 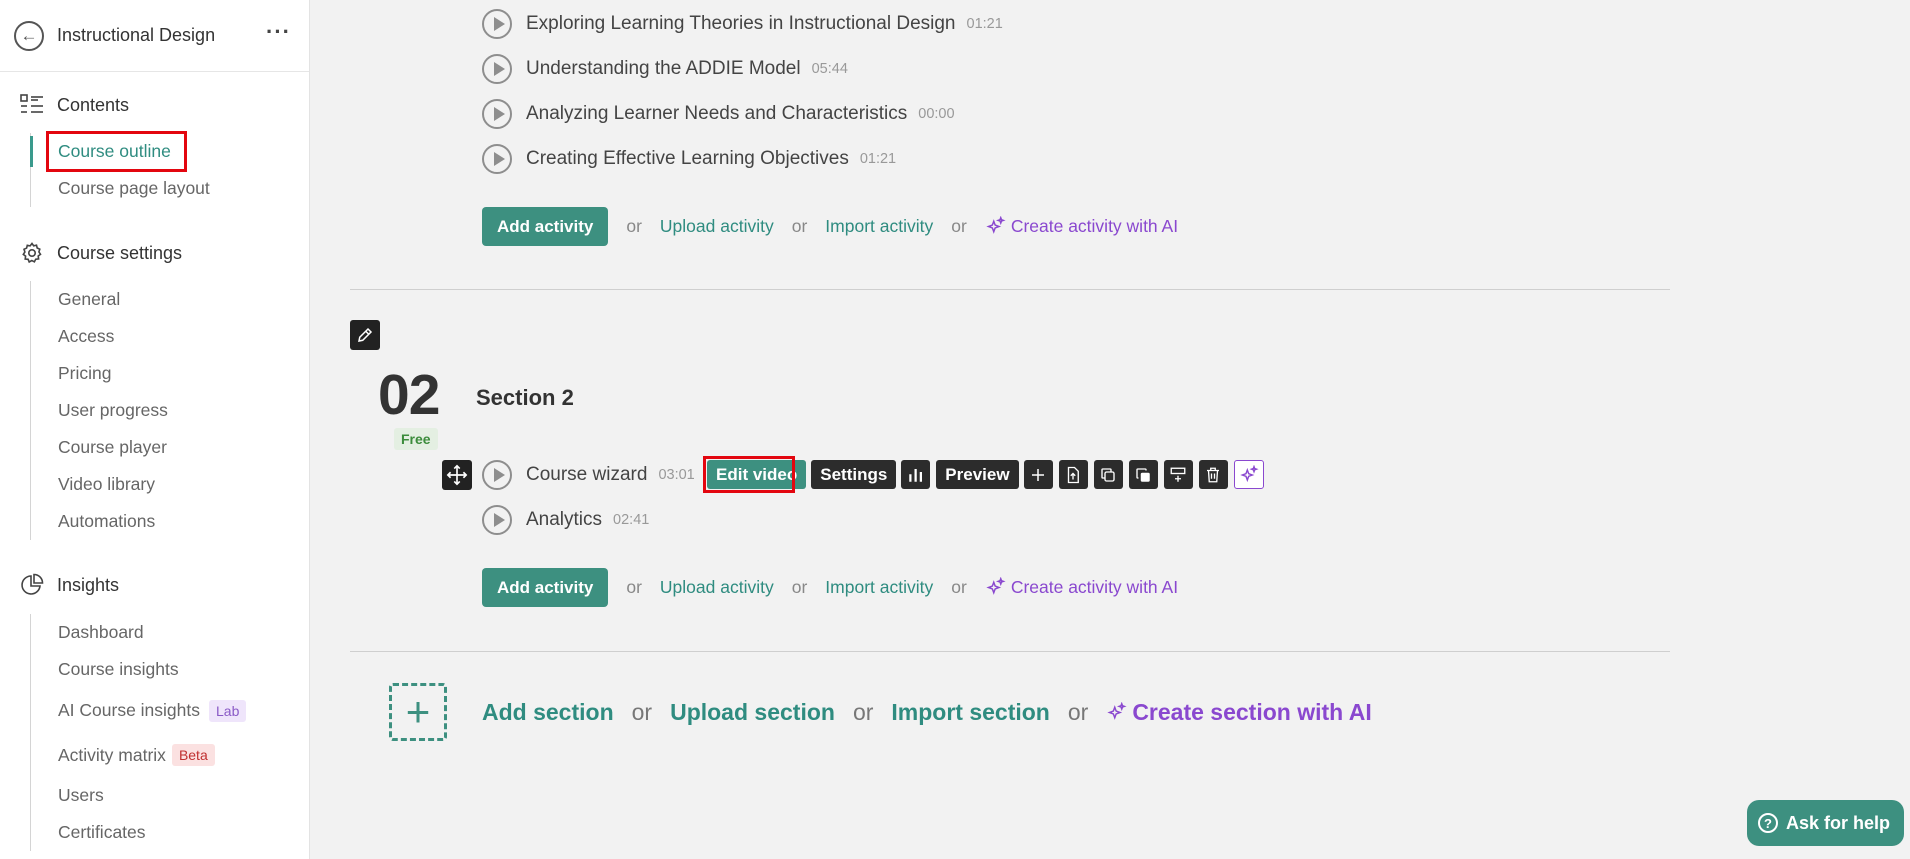 What do you see at coordinates (170, 521) in the screenshot?
I see `sidebar-item-automations: Automations` at bounding box center [170, 521].